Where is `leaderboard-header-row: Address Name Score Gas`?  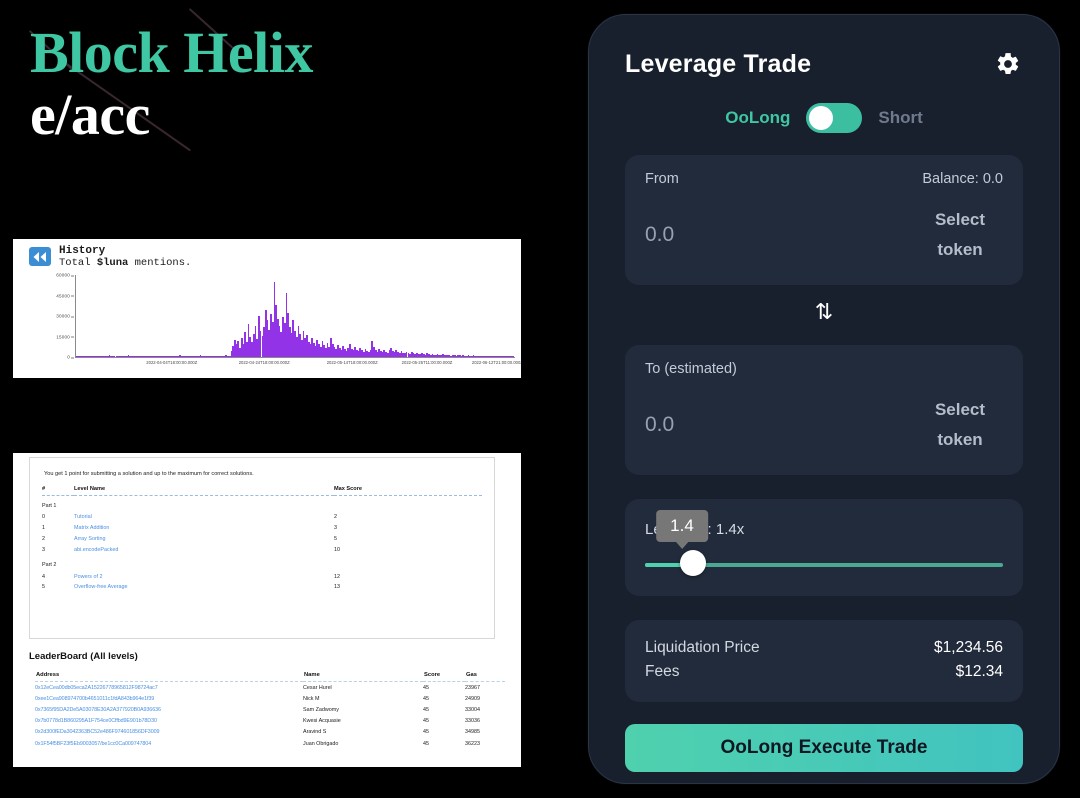 leaderboard-header-row: Address Name Score Gas is located at coordinates (270, 676).